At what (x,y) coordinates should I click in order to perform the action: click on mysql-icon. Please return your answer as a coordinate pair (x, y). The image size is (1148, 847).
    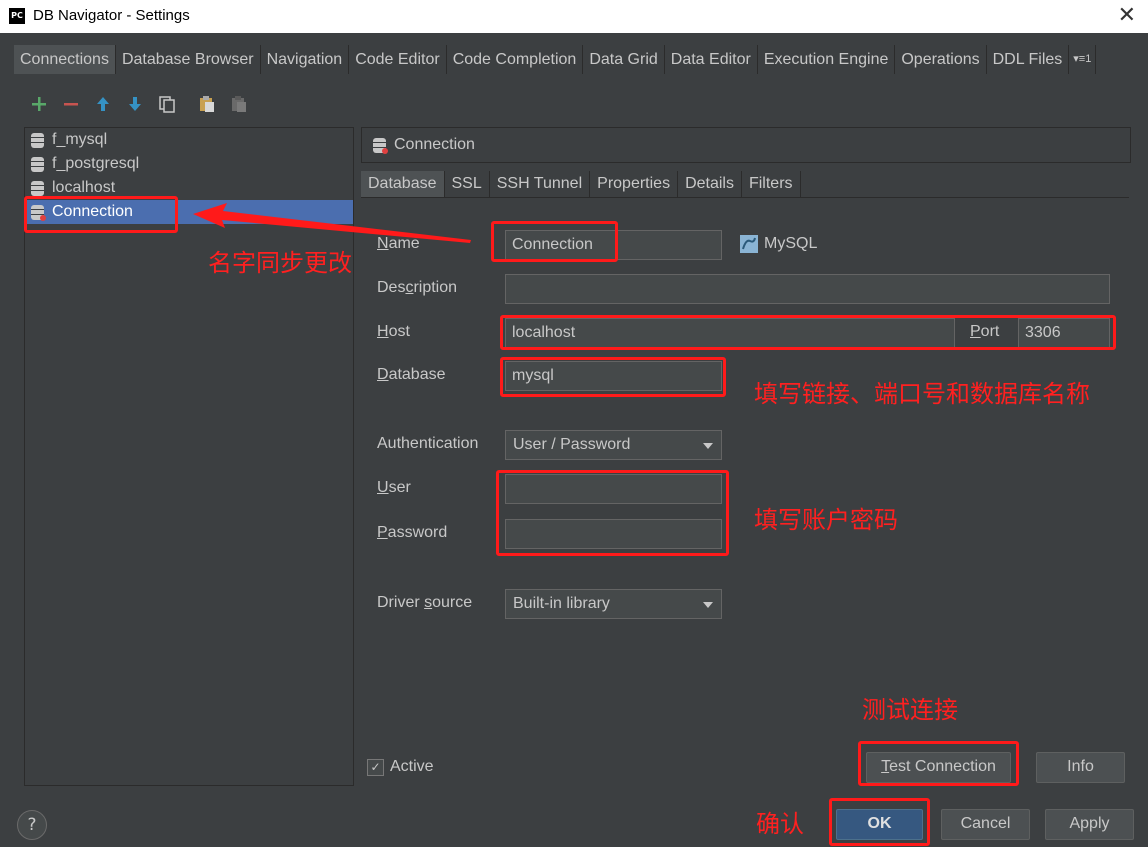
    Looking at the image, I should click on (749, 244).